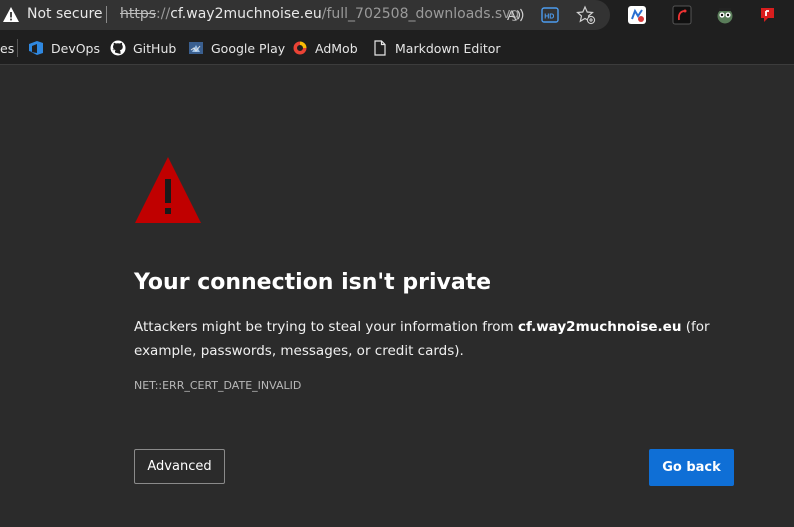 Image resolution: width=794 pixels, height=527 pixels. I want to click on google-play-icon, so click(196, 48).